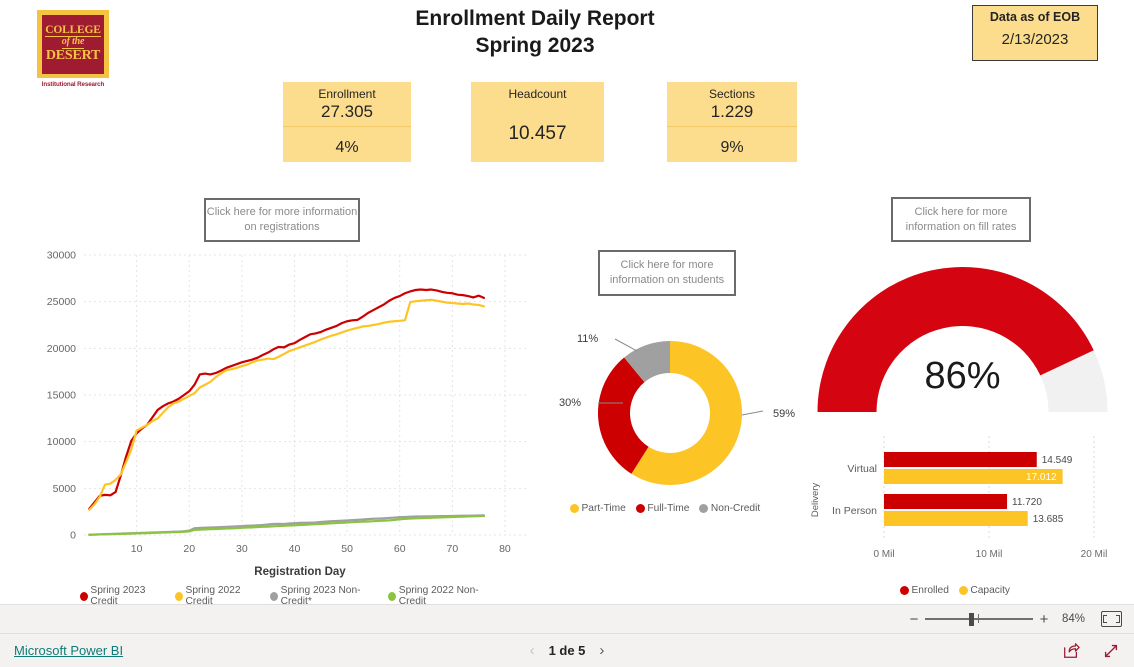 Image resolution: width=1134 pixels, height=667 pixels. What do you see at coordinates (1035, 17) in the screenshot?
I see `data-as-of-label: Data as of EOB` at bounding box center [1035, 17].